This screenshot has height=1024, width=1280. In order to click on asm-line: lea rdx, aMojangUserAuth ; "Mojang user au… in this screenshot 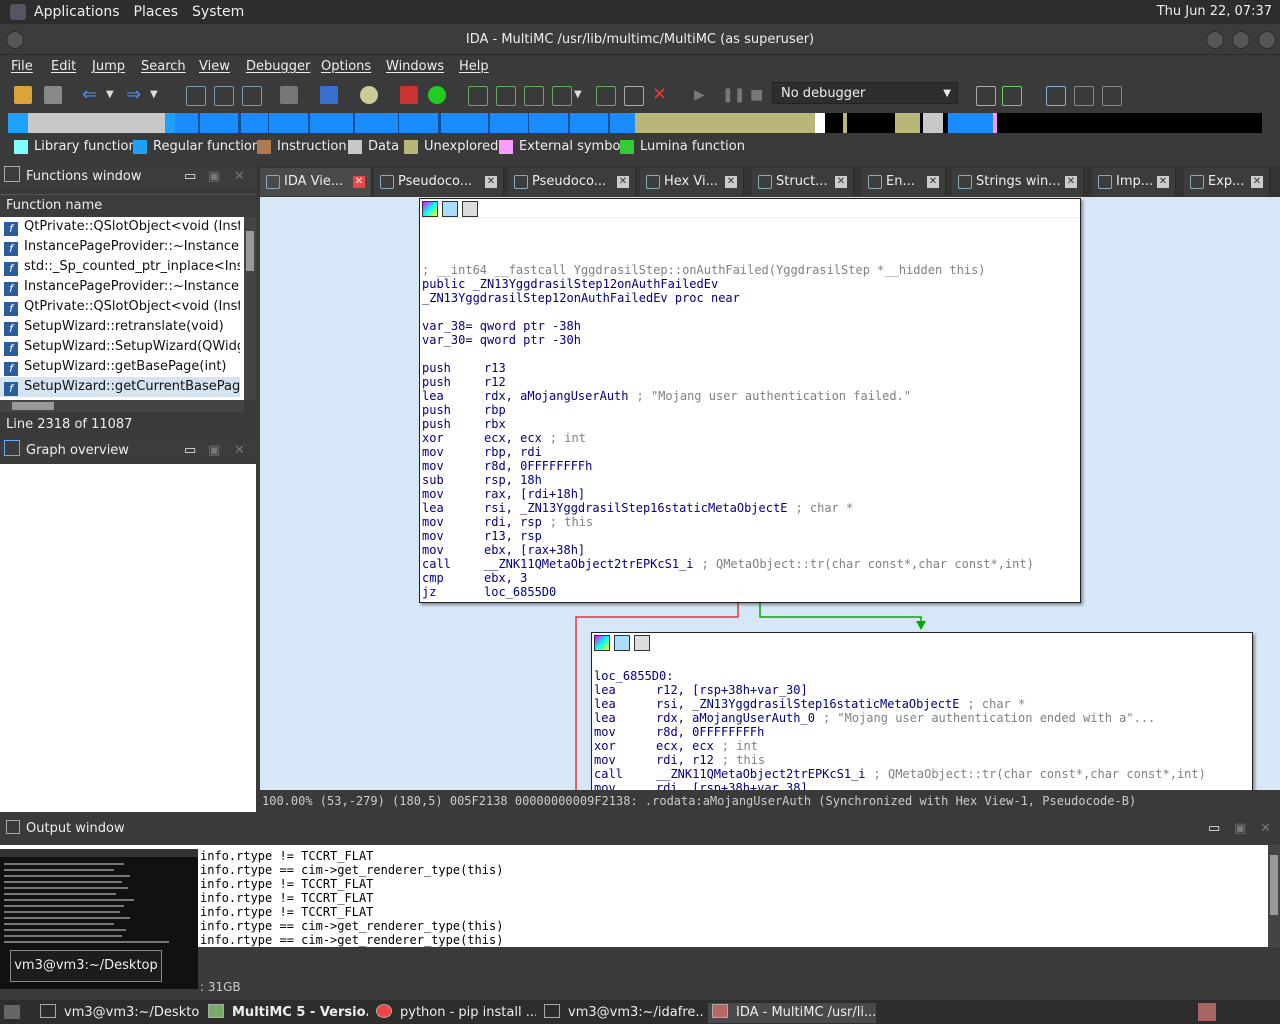, I will do `click(666, 396)`.